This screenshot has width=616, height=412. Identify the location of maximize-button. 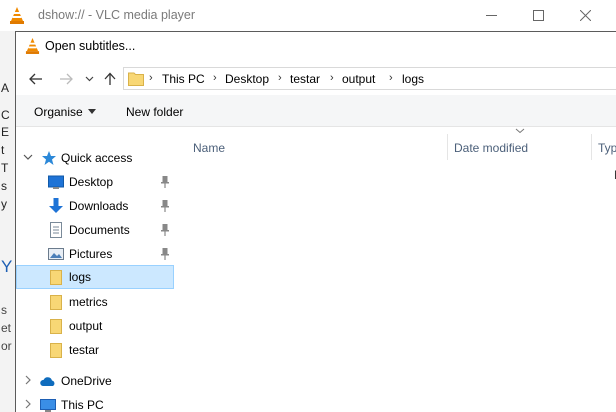
(538, 15).